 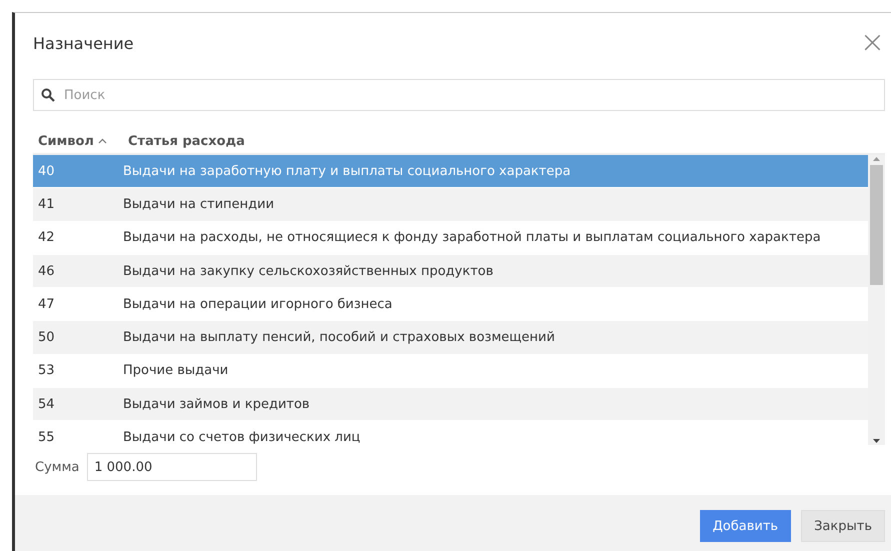 I want to click on scrollbar, so click(x=876, y=300).